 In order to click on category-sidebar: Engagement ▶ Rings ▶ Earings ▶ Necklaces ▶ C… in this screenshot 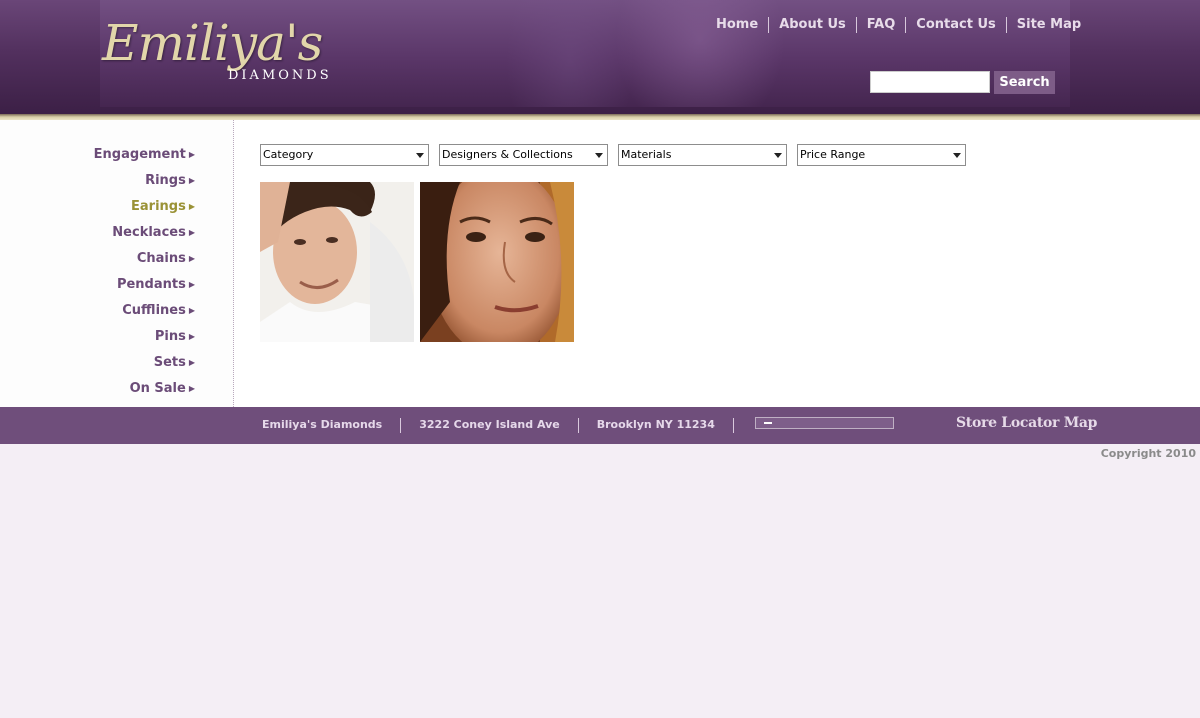, I will do `click(117, 263)`.